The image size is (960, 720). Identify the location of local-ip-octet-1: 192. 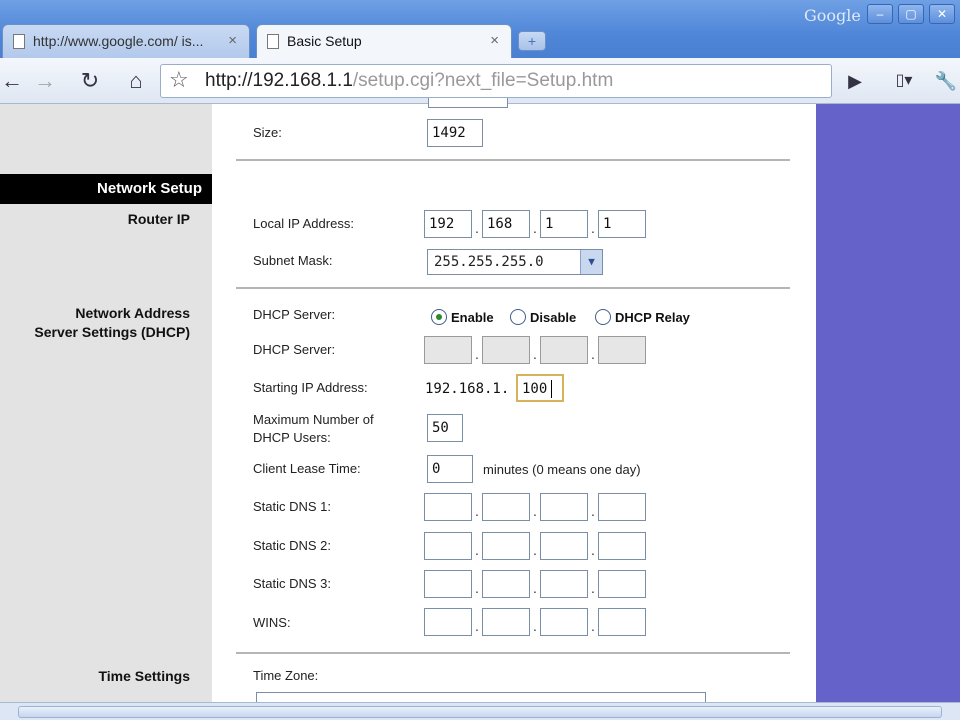
(448, 224).